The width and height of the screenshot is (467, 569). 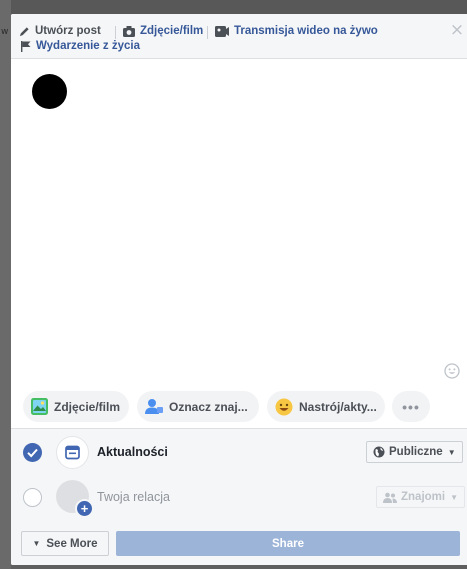 What do you see at coordinates (452, 371) in the screenshot?
I see `emoji-icon` at bounding box center [452, 371].